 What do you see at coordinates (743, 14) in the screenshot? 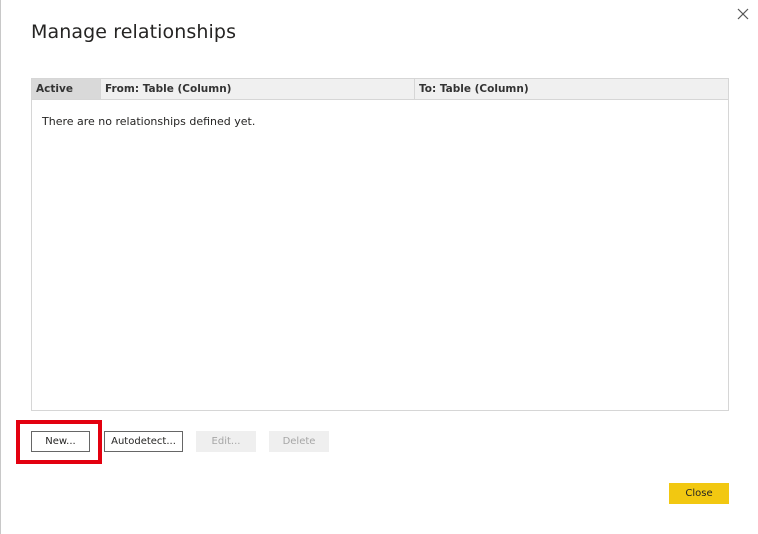
I see `close-icon` at bounding box center [743, 14].